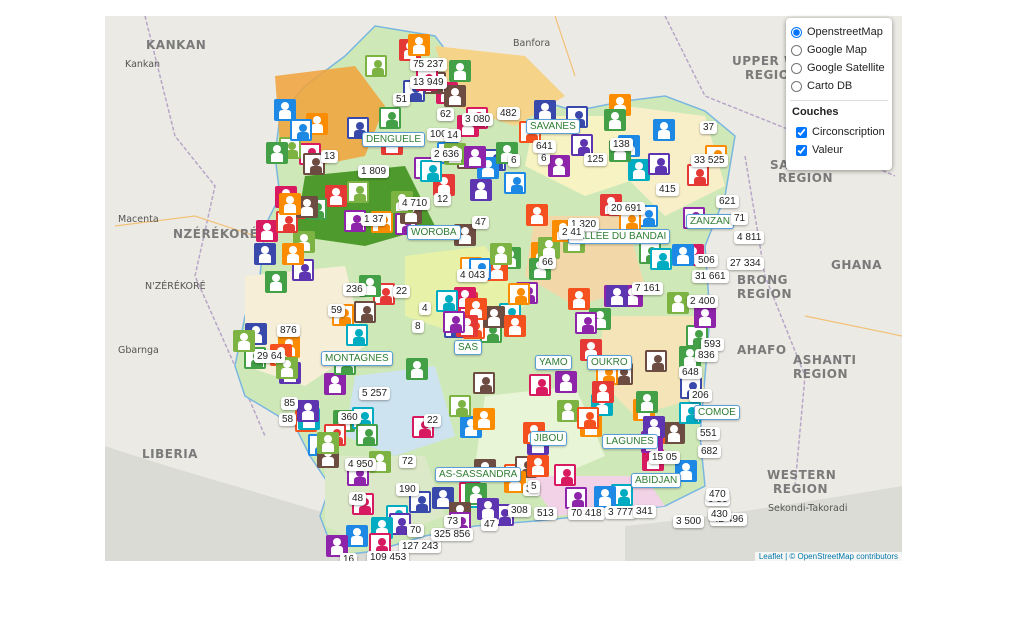 The width and height of the screenshot is (1009, 643). What do you see at coordinates (549, 438) in the screenshot?
I see `region-label: JIBOU` at bounding box center [549, 438].